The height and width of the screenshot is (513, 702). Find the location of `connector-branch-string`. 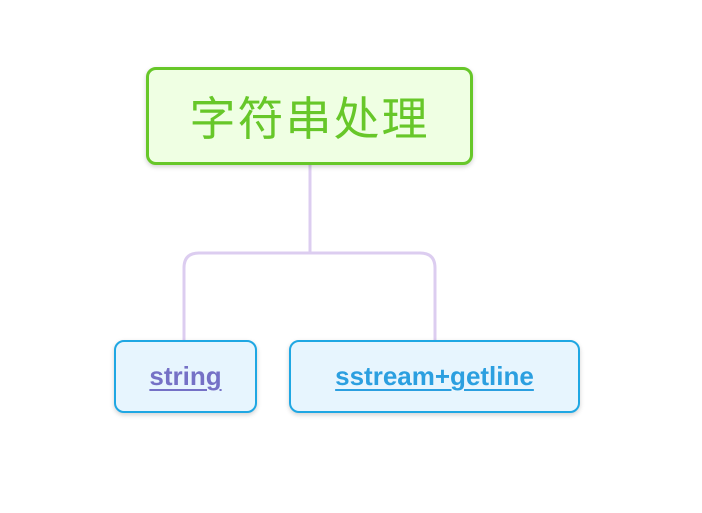

connector-branch-string is located at coordinates (246, 295).